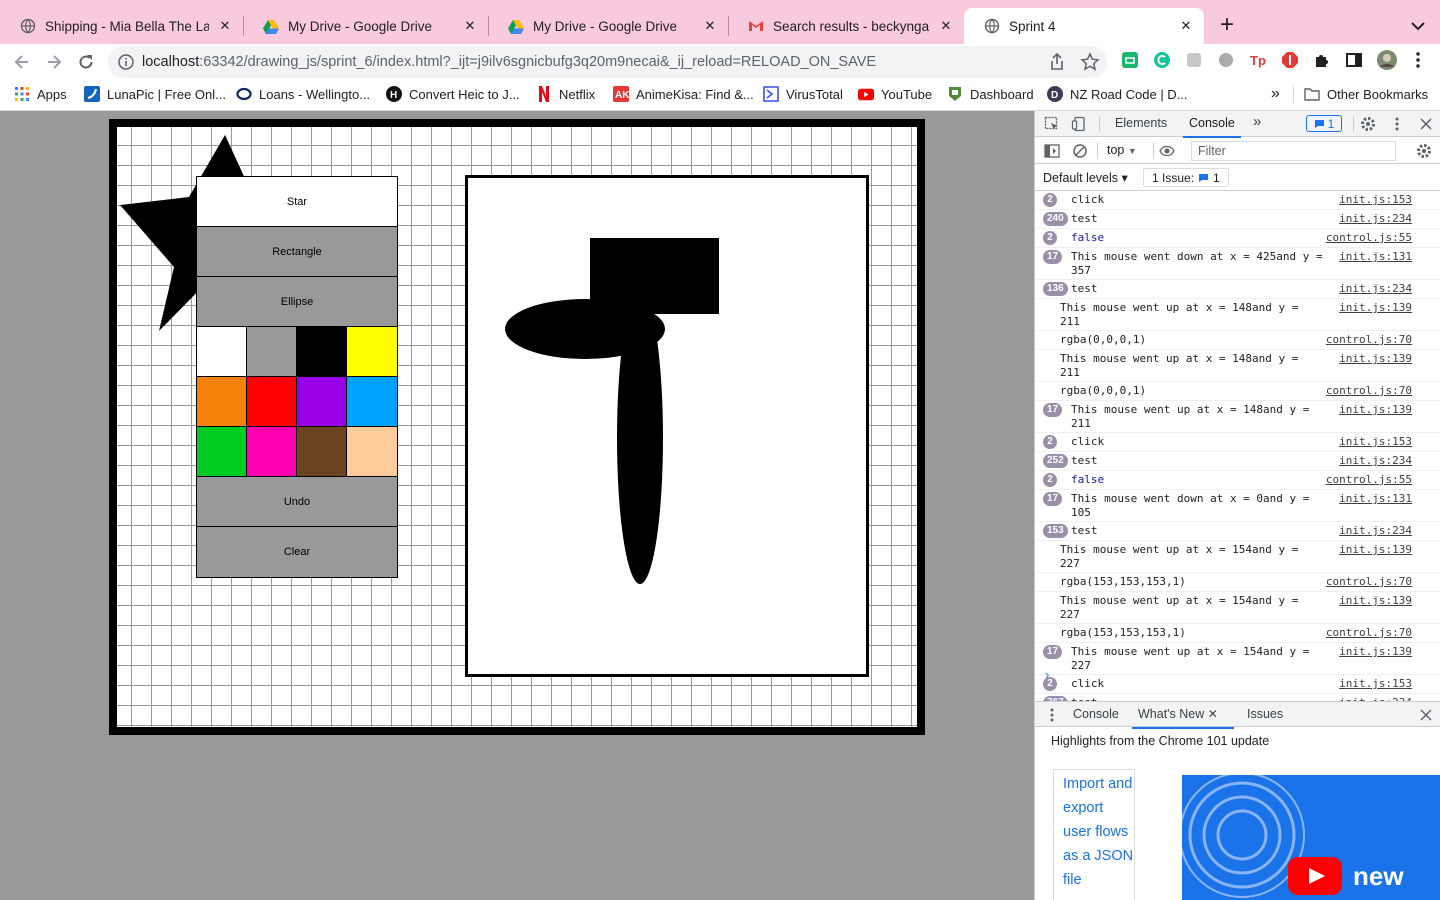 This screenshot has width=1440, height=900. What do you see at coordinates (1424, 151) in the screenshot?
I see `console-settings-gear-icon` at bounding box center [1424, 151].